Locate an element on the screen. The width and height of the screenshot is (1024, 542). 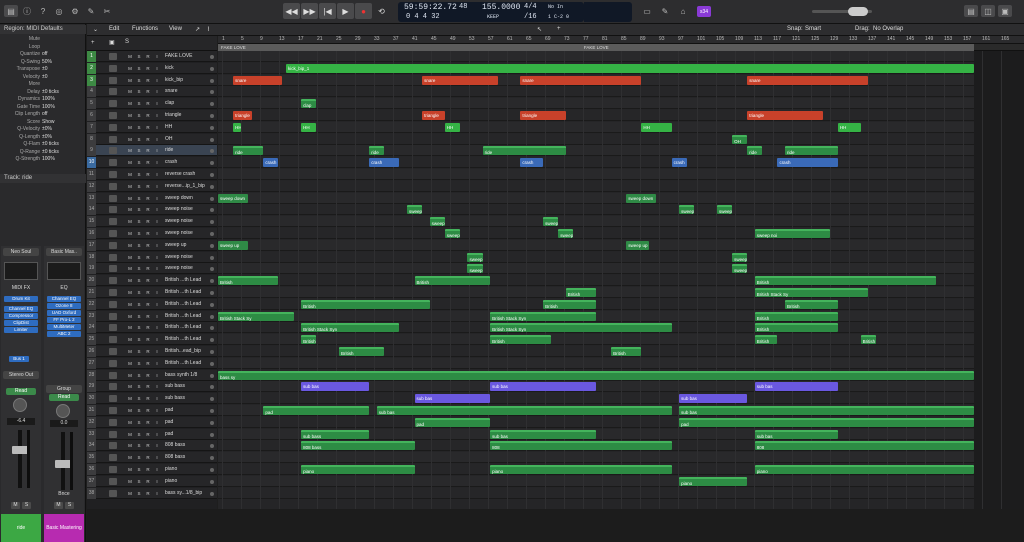
param-value: ±0 ticks is located at coordinates (50, 92).